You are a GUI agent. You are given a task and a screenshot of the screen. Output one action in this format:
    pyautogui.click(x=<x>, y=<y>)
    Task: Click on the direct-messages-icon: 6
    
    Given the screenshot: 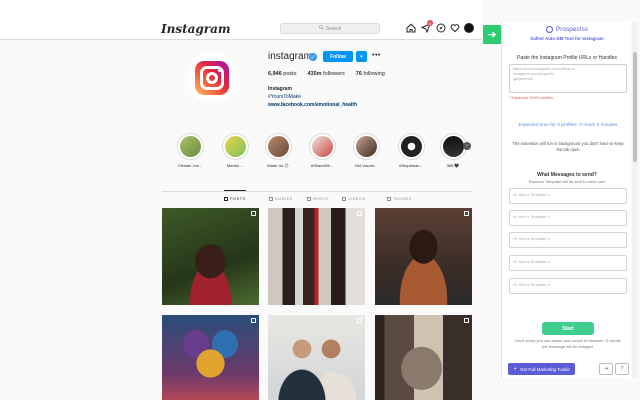 What is the action you would take?
    pyautogui.click(x=427, y=26)
    